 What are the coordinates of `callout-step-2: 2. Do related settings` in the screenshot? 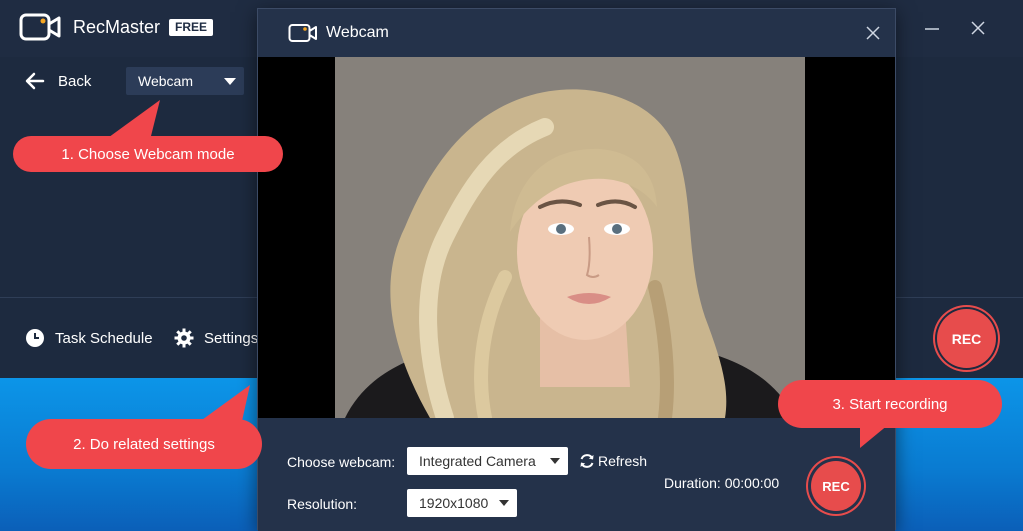 It's located at (144, 444).